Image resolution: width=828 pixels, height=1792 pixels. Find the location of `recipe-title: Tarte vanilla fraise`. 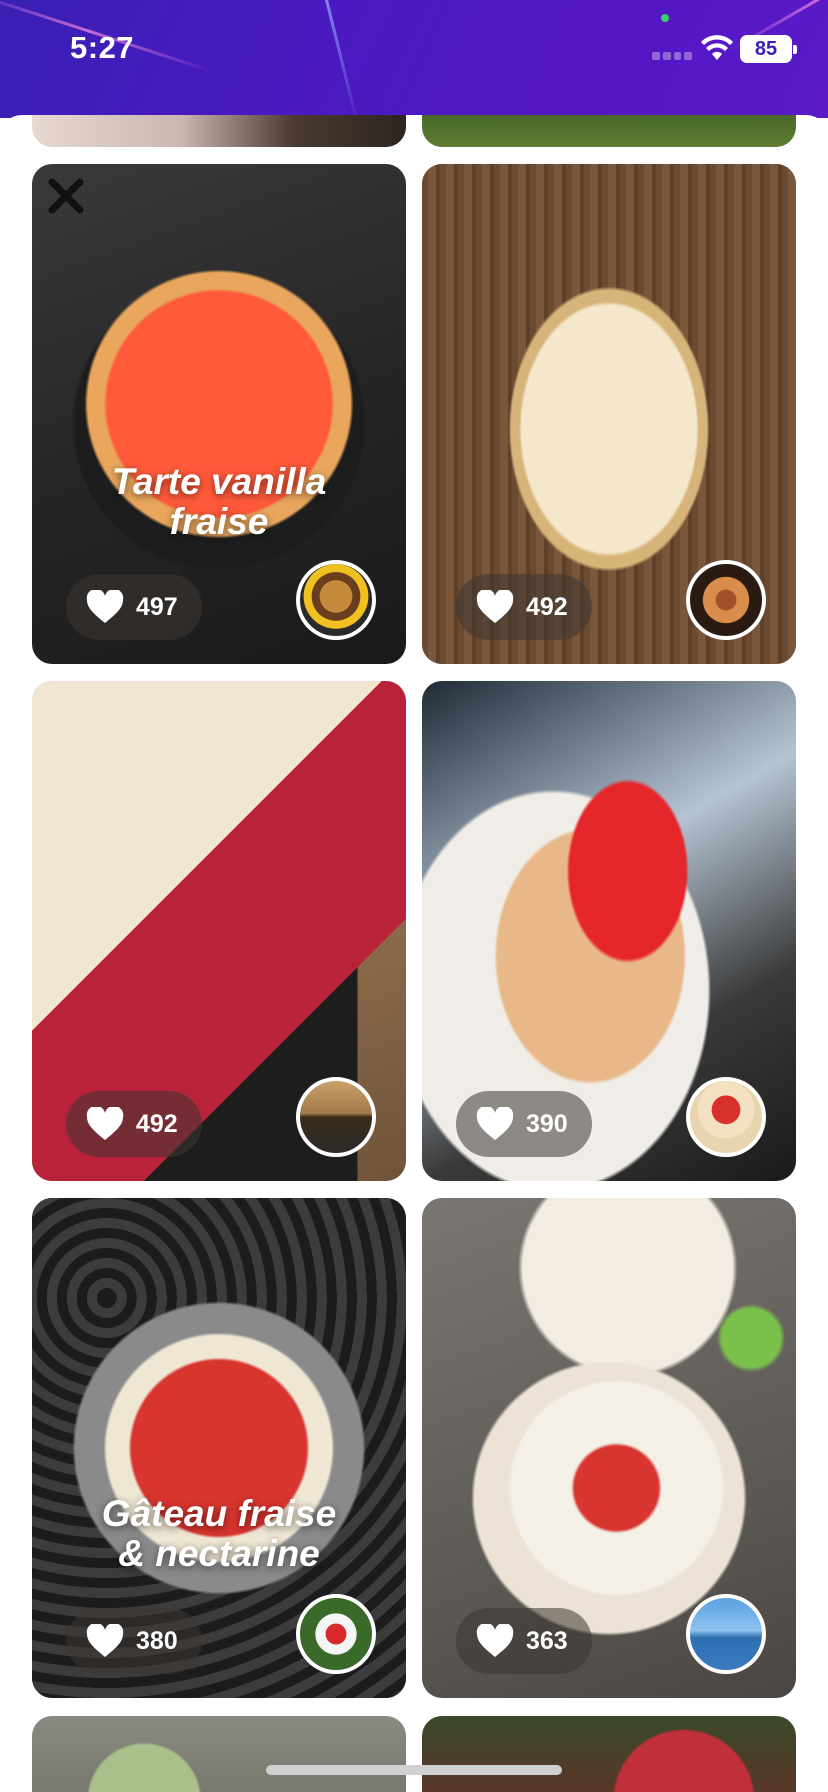

recipe-title: Tarte vanilla fraise is located at coordinates (219, 501).